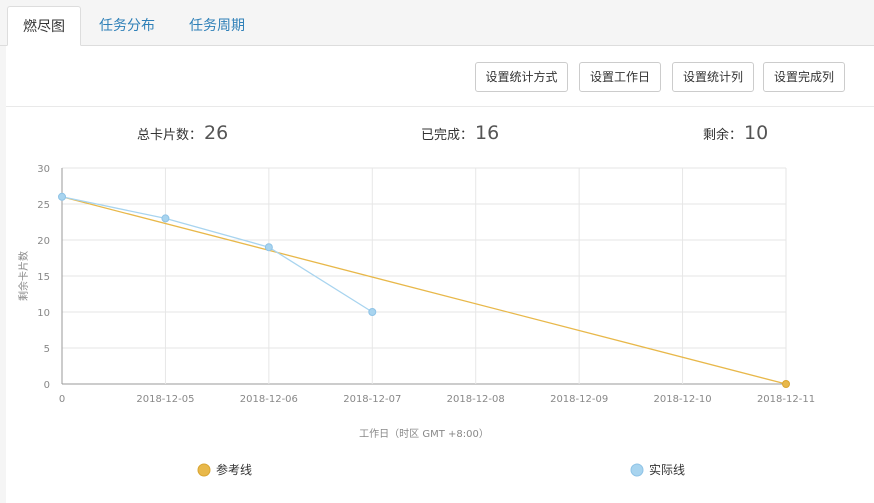  Describe the element at coordinates (204, 470) in the screenshot. I see `legend-marker-reference` at that location.